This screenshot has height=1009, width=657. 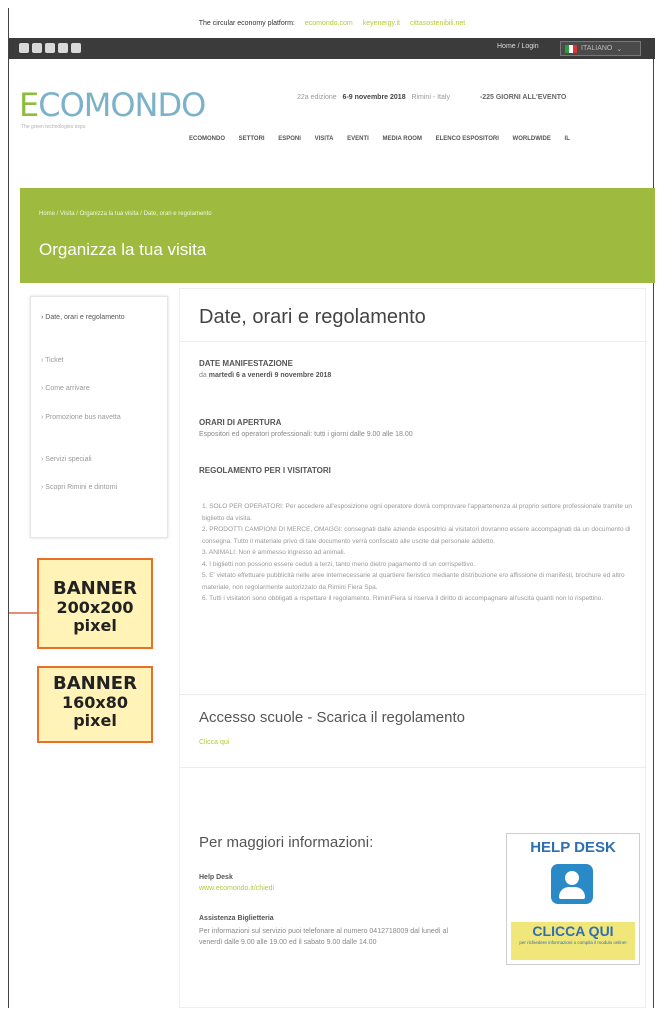 What do you see at coordinates (572, 884) in the screenshot?
I see `support-agent-icon` at bounding box center [572, 884].